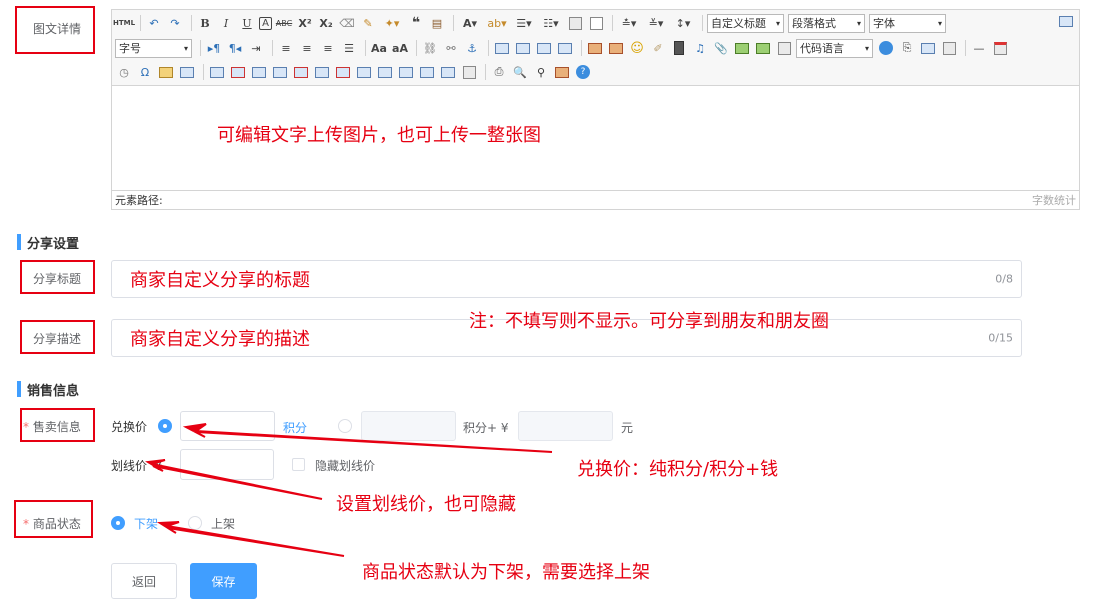 Image resolution: width=1102 pixels, height=610 pixels. I want to click on exchange-annotation: 兑换价：纯积分/积分+钱, so click(678, 469).